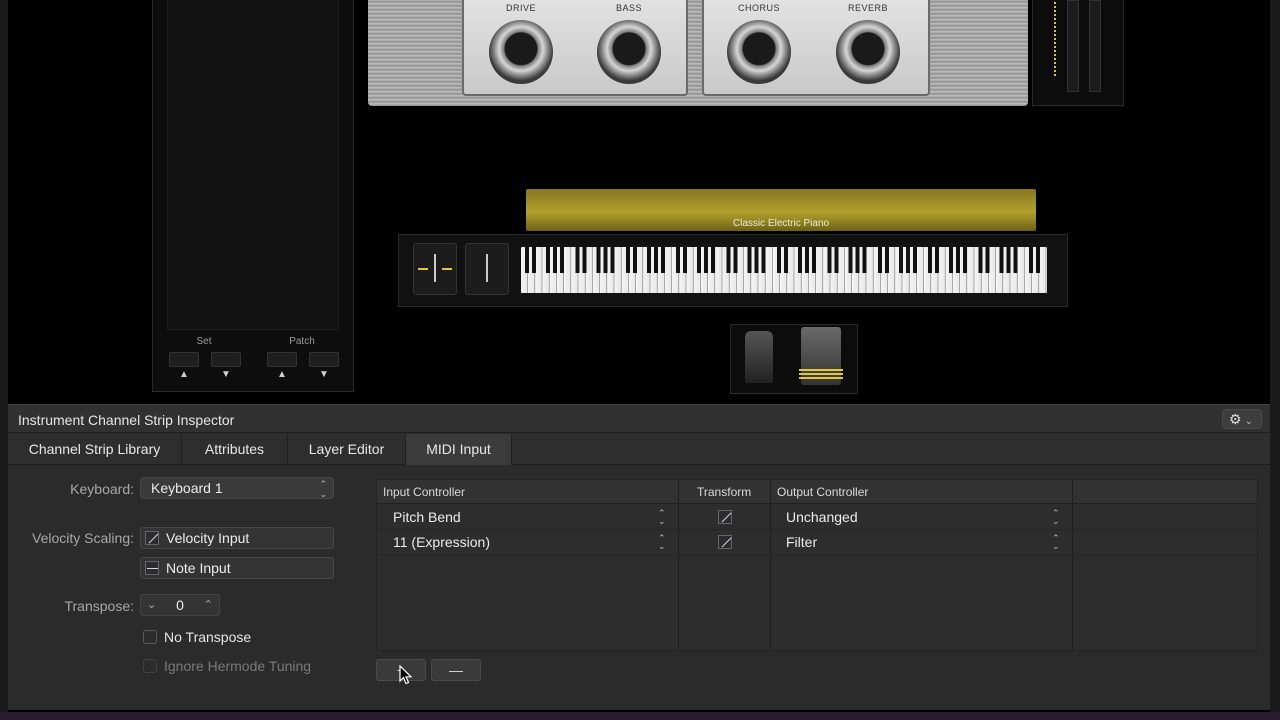  Describe the element at coordinates (208, 538) in the screenshot. I see `velocity-input-label: Velocity Input` at that location.